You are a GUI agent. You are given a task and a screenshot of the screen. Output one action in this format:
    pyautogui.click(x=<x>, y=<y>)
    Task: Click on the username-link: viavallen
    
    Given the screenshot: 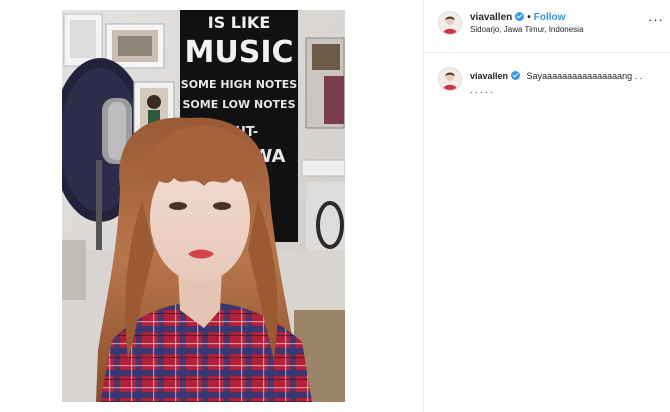 What is the action you would take?
    pyautogui.click(x=491, y=17)
    